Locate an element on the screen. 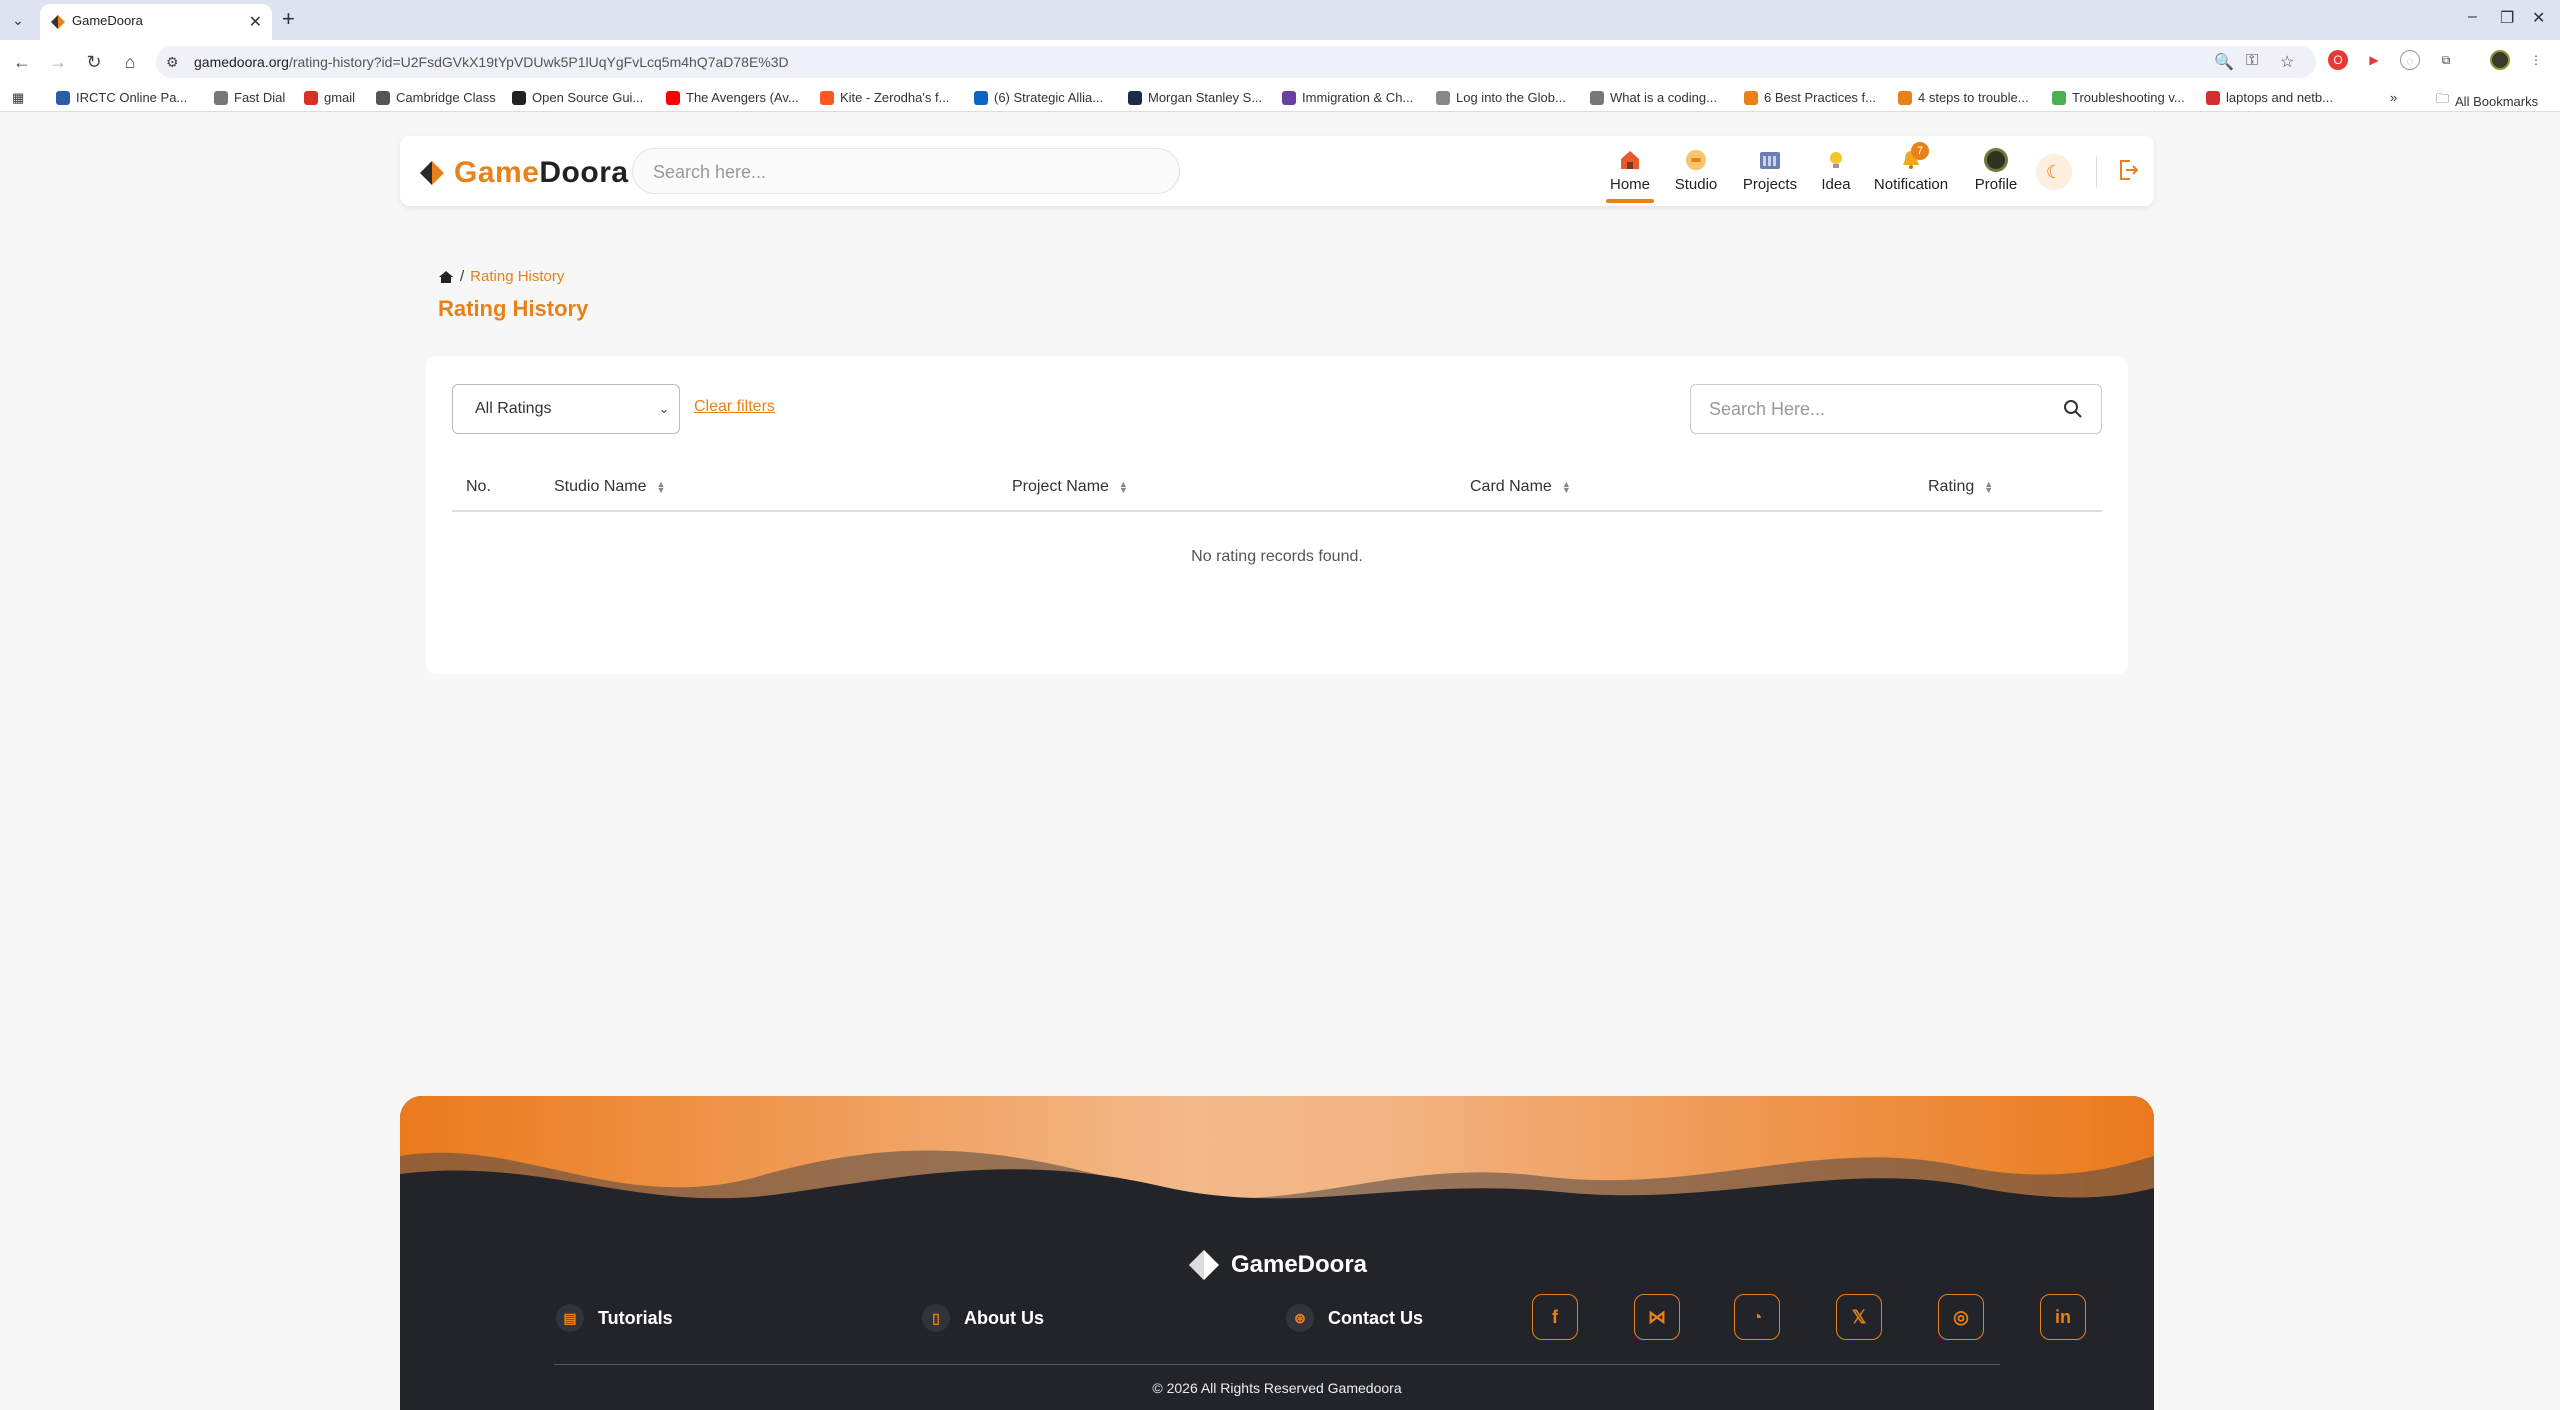 The image size is (2560, 1410). facebook-icon: f is located at coordinates (1555, 1317).